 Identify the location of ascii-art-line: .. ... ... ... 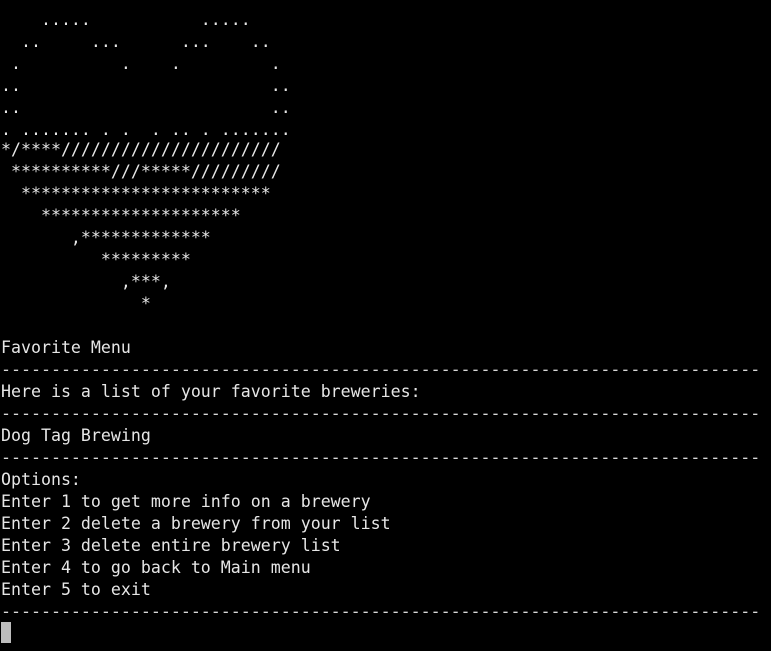
(136, 41).